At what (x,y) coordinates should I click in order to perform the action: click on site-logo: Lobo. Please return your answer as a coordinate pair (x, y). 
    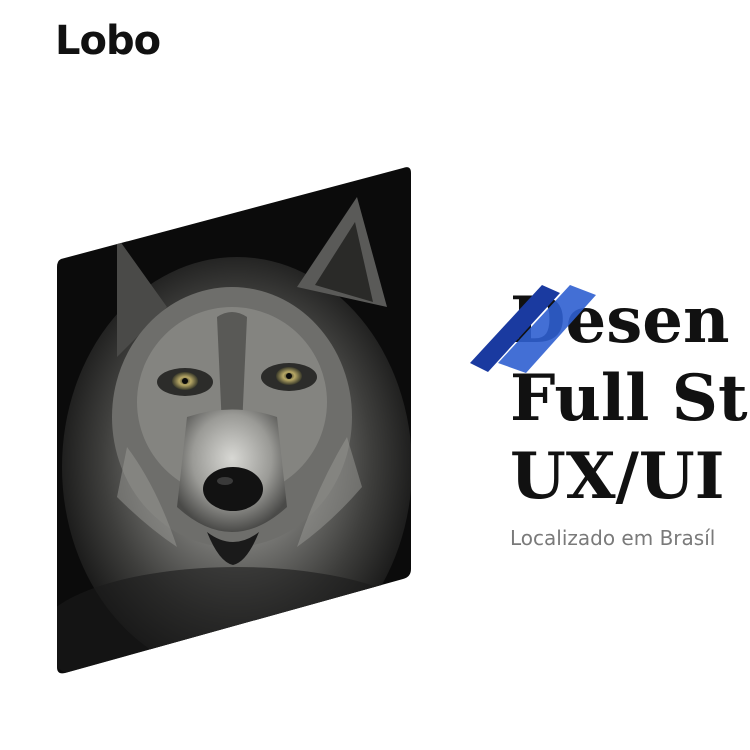
    Looking at the image, I should click on (108, 41).